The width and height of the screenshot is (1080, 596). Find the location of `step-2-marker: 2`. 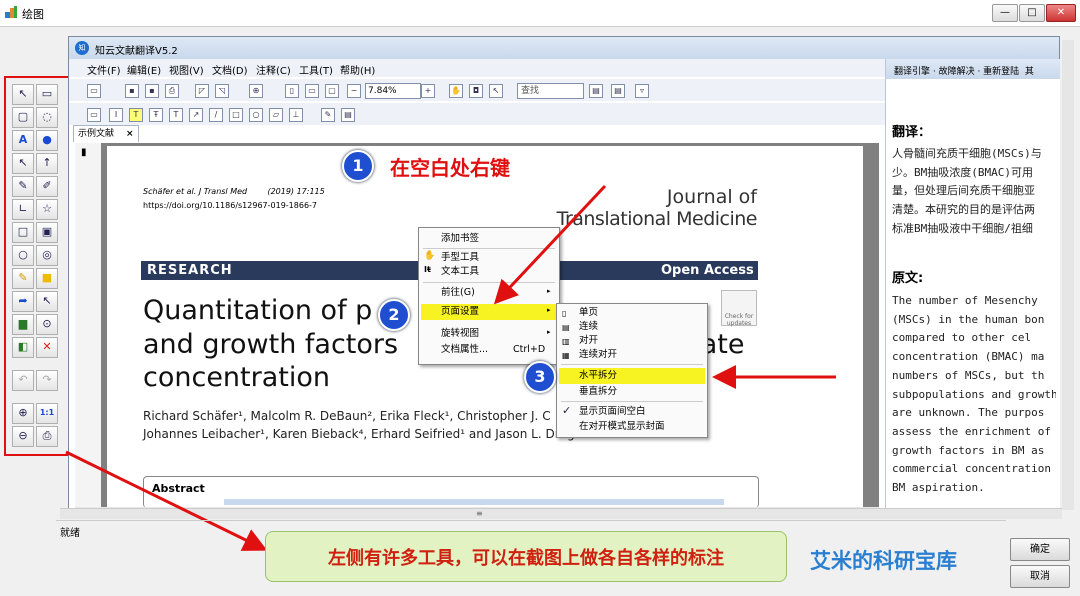

step-2-marker: 2 is located at coordinates (394, 315).